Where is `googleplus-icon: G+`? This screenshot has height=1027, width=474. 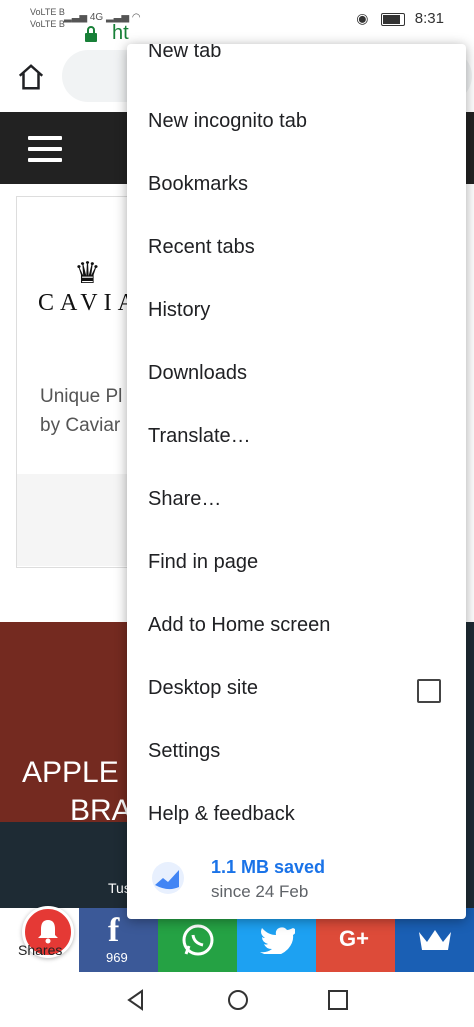
googleplus-icon: G+ is located at coordinates (354, 938).